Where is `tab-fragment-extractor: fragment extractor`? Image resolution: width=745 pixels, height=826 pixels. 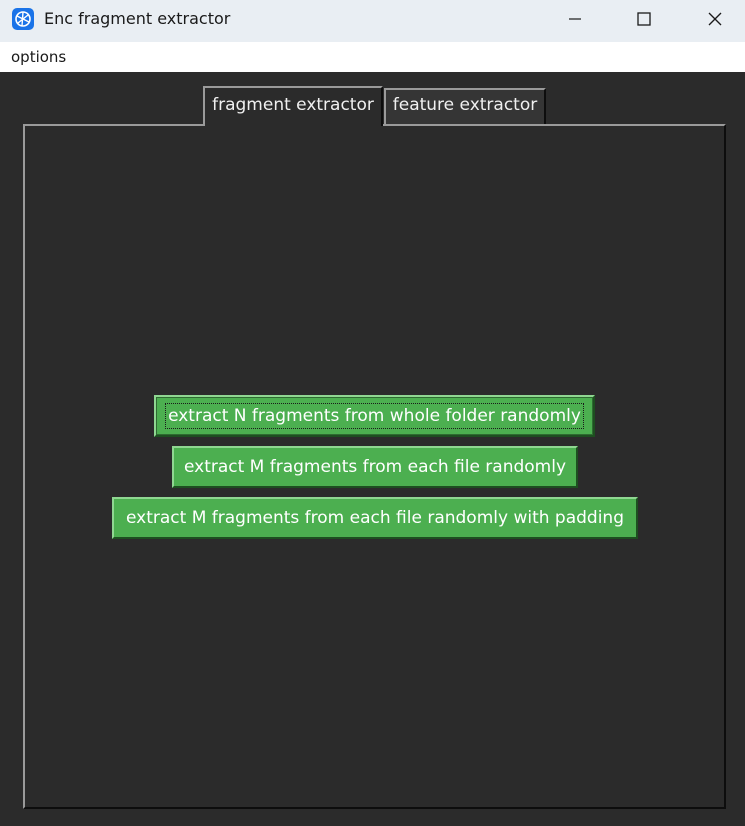 tab-fragment-extractor: fragment extractor is located at coordinates (293, 106).